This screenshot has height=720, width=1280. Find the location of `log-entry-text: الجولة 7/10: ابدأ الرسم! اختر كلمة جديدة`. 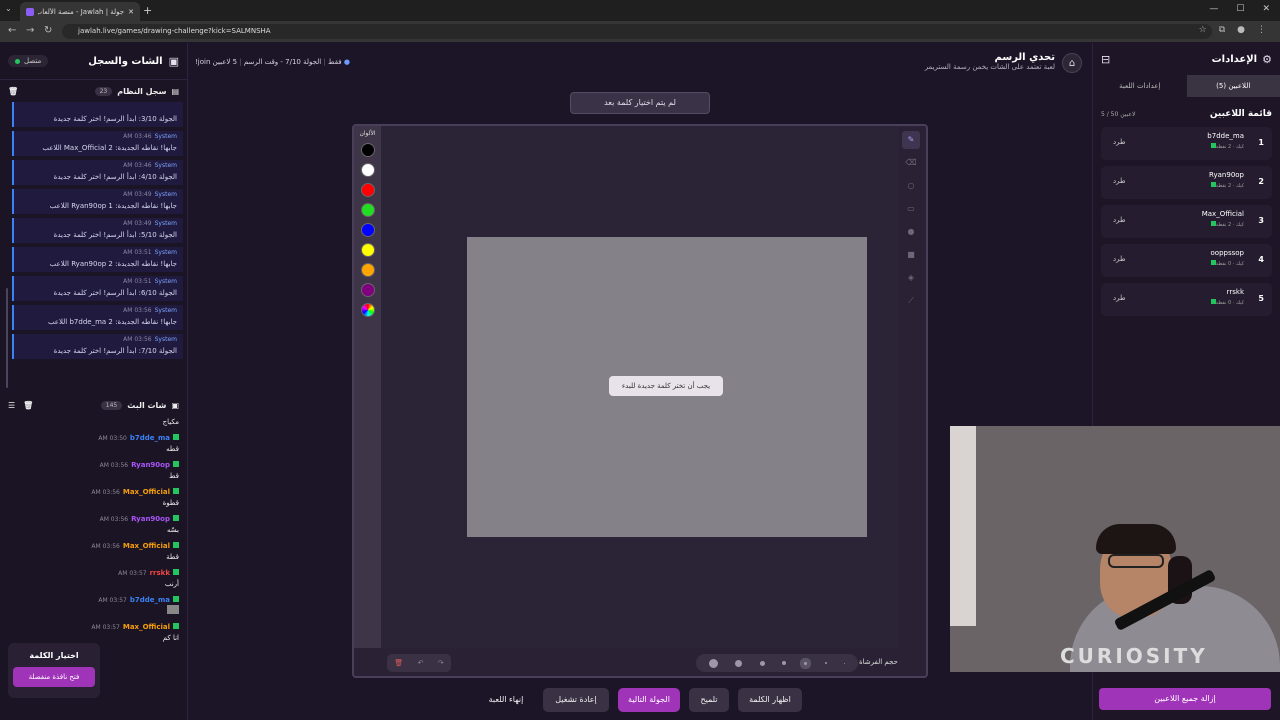

log-entry-text: الجولة 7/10: ابدأ الرسم! اختر كلمة جديدة is located at coordinates (115, 351).